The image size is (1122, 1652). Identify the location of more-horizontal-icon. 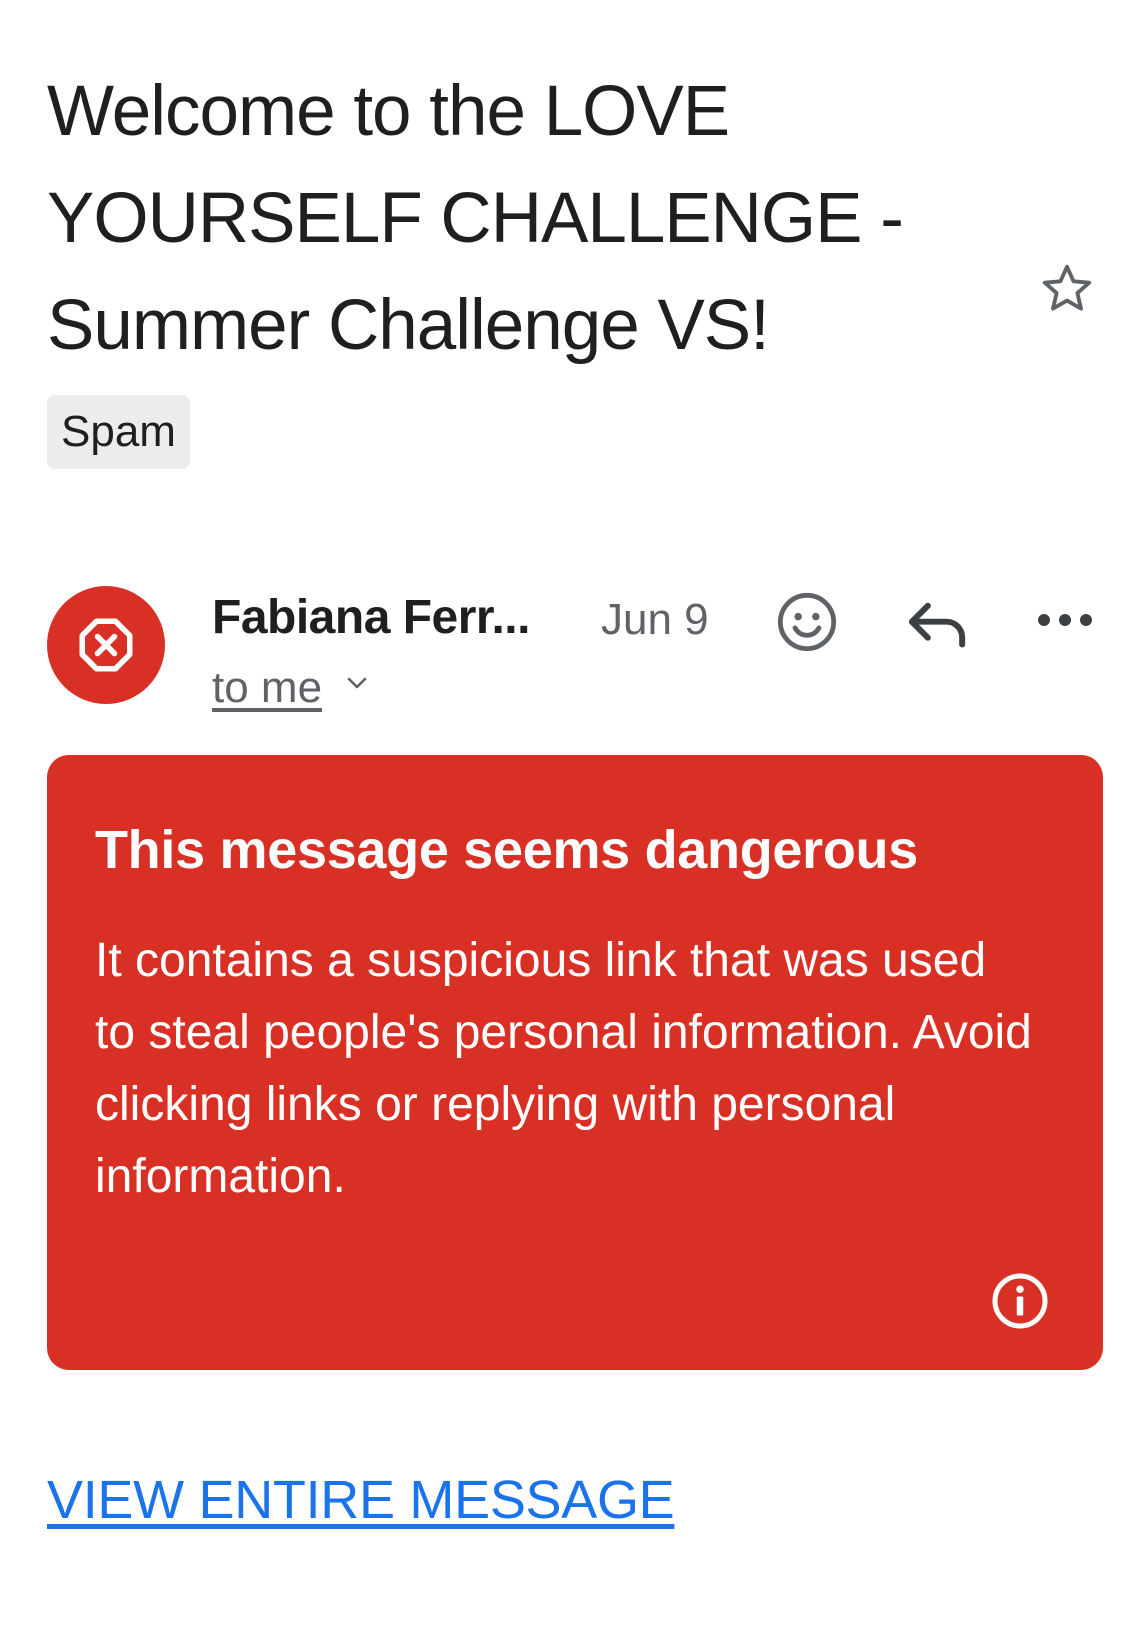
(1065, 620).